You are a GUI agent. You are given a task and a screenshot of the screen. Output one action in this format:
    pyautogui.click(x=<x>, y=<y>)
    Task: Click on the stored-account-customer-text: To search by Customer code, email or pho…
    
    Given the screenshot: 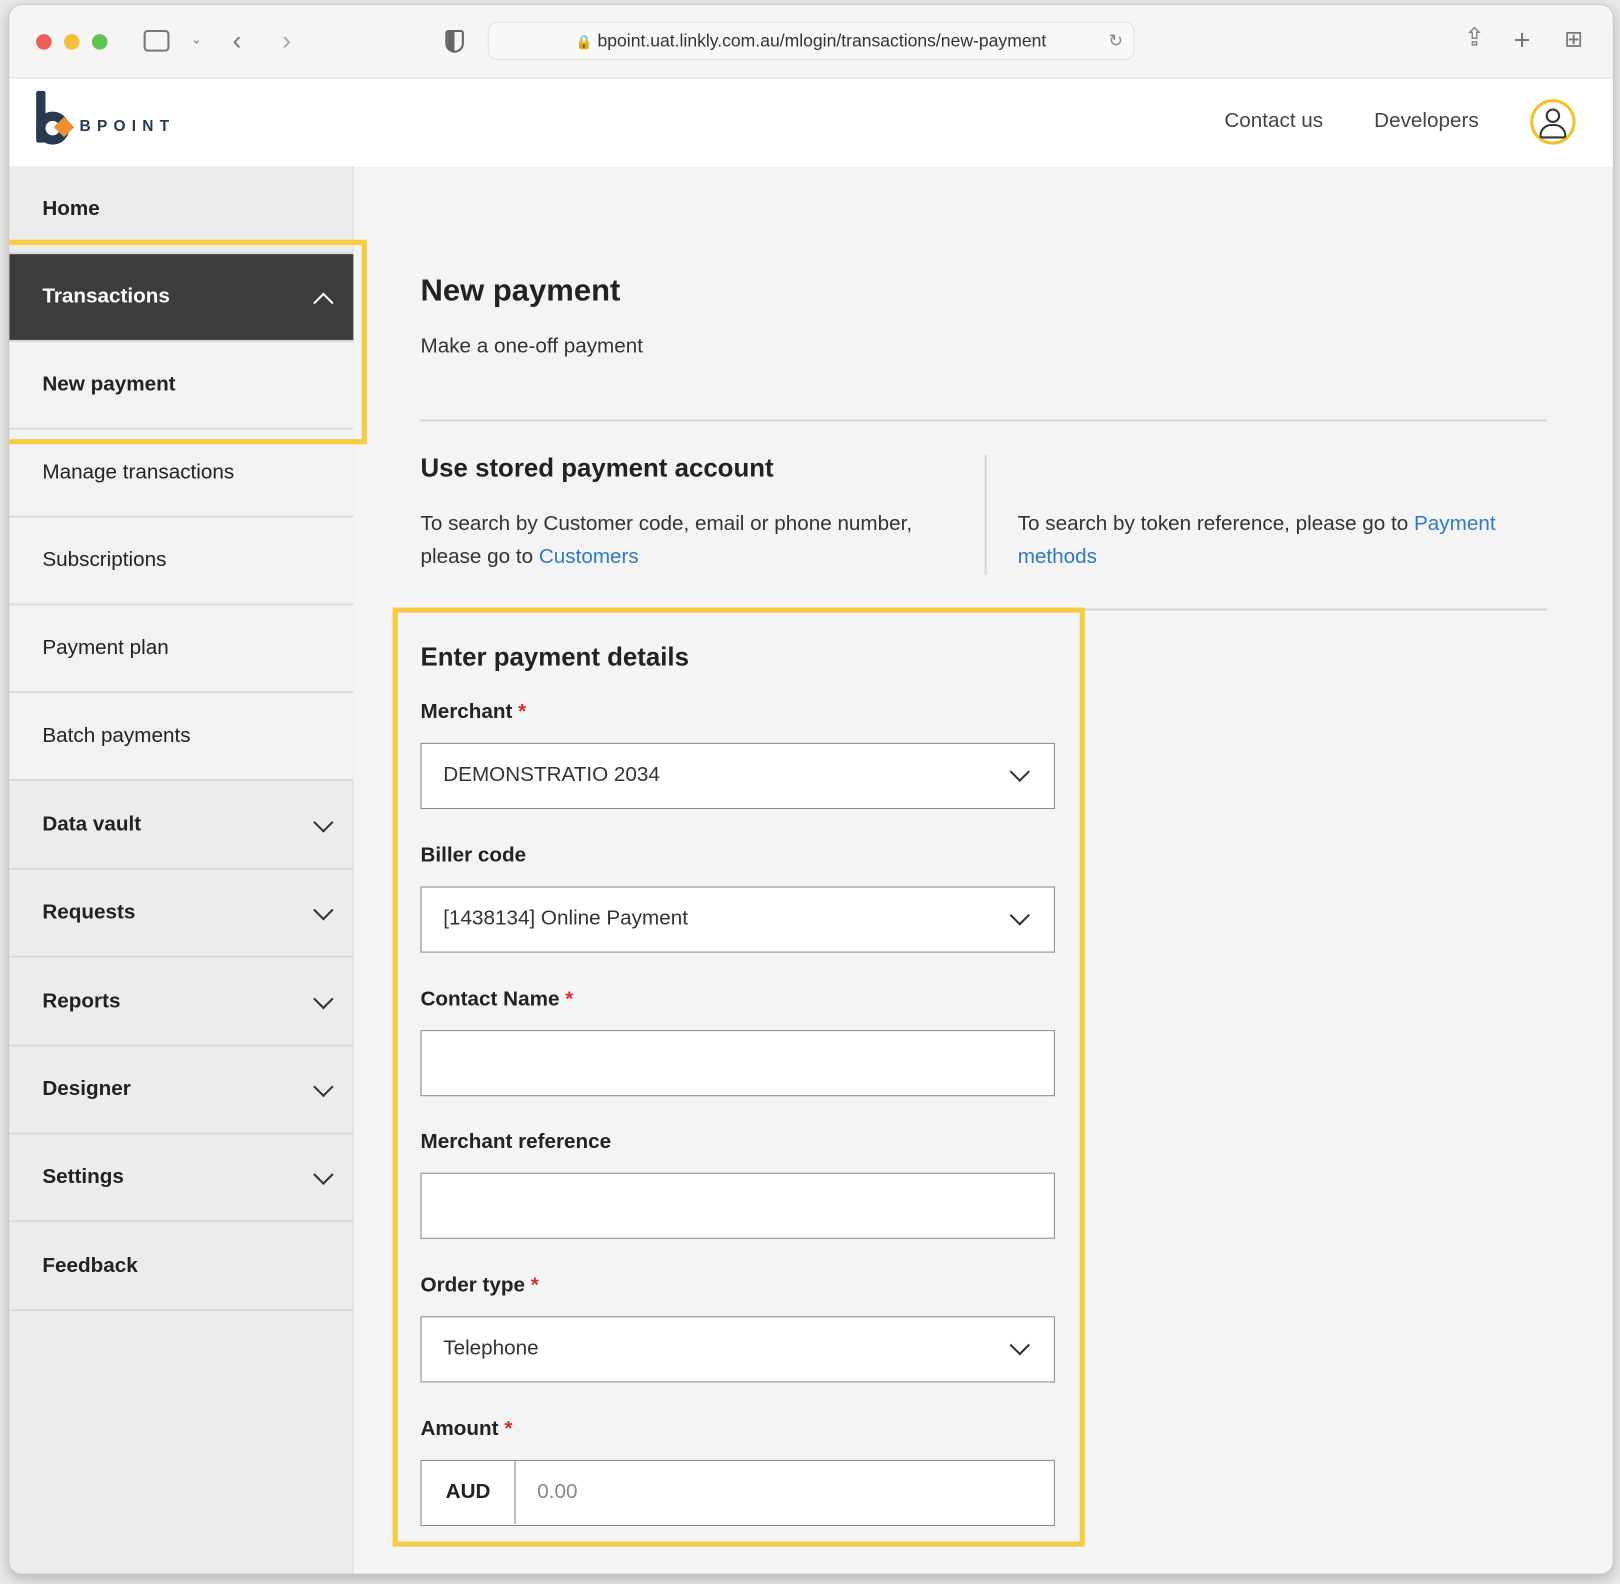 What is the action you would take?
    pyautogui.click(x=666, y=540)
    